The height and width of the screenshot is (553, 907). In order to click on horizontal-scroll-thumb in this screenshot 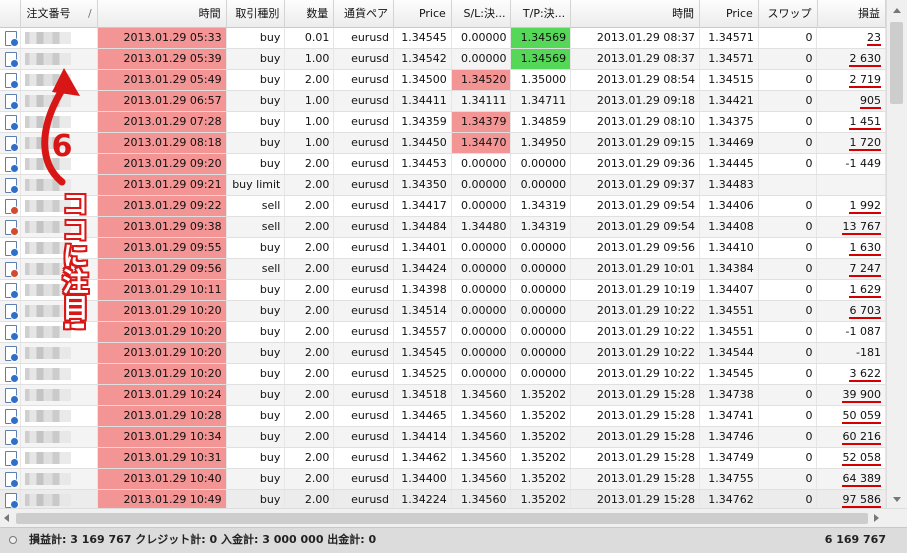, I will do `click(442, 518)`.